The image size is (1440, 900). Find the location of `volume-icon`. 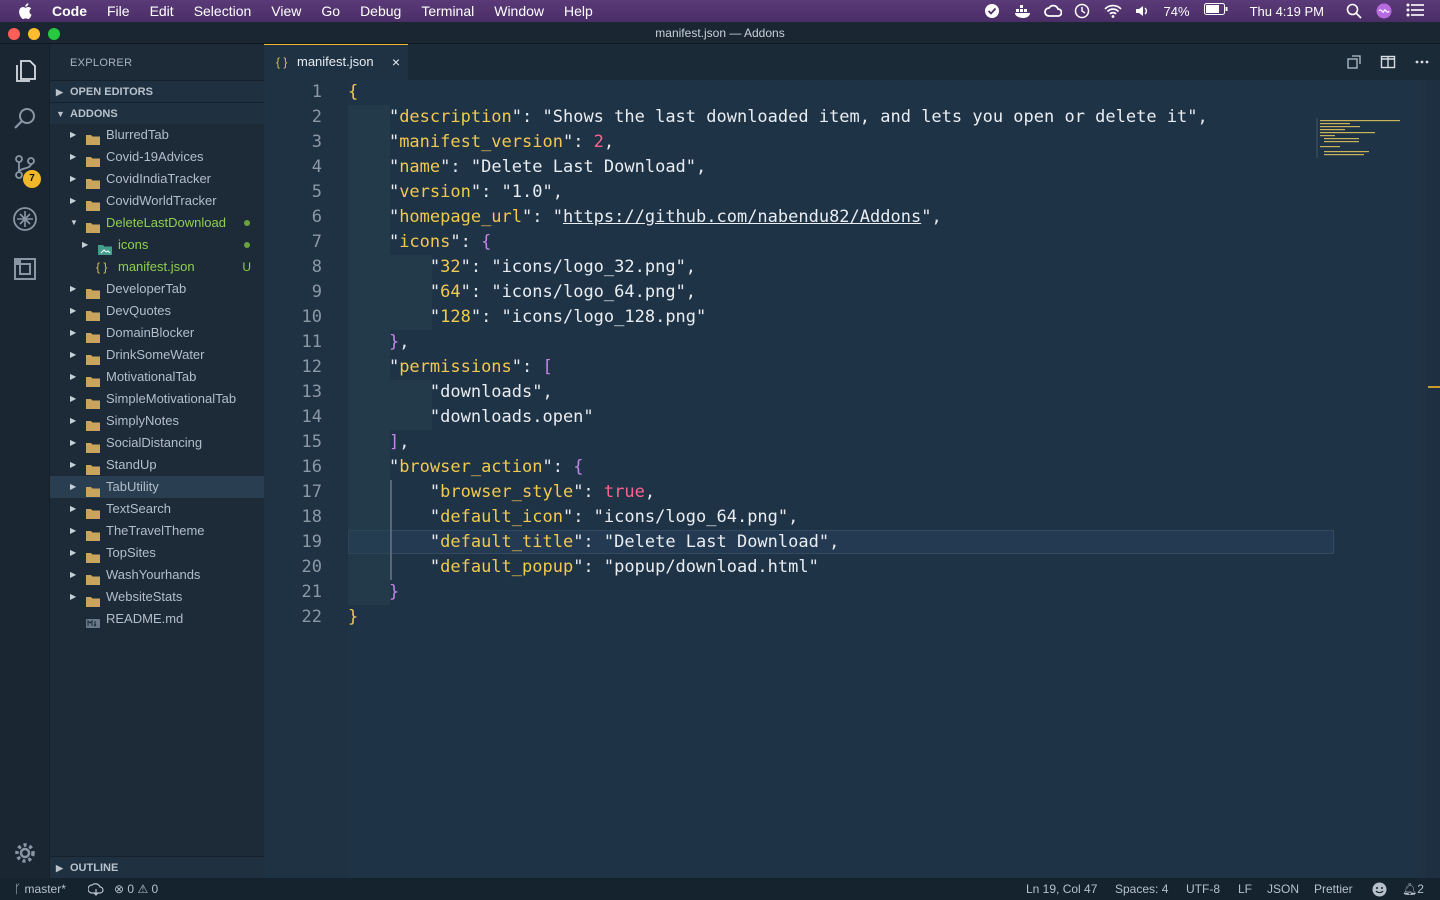

volume-icon is located at coordinates (1142, 11).